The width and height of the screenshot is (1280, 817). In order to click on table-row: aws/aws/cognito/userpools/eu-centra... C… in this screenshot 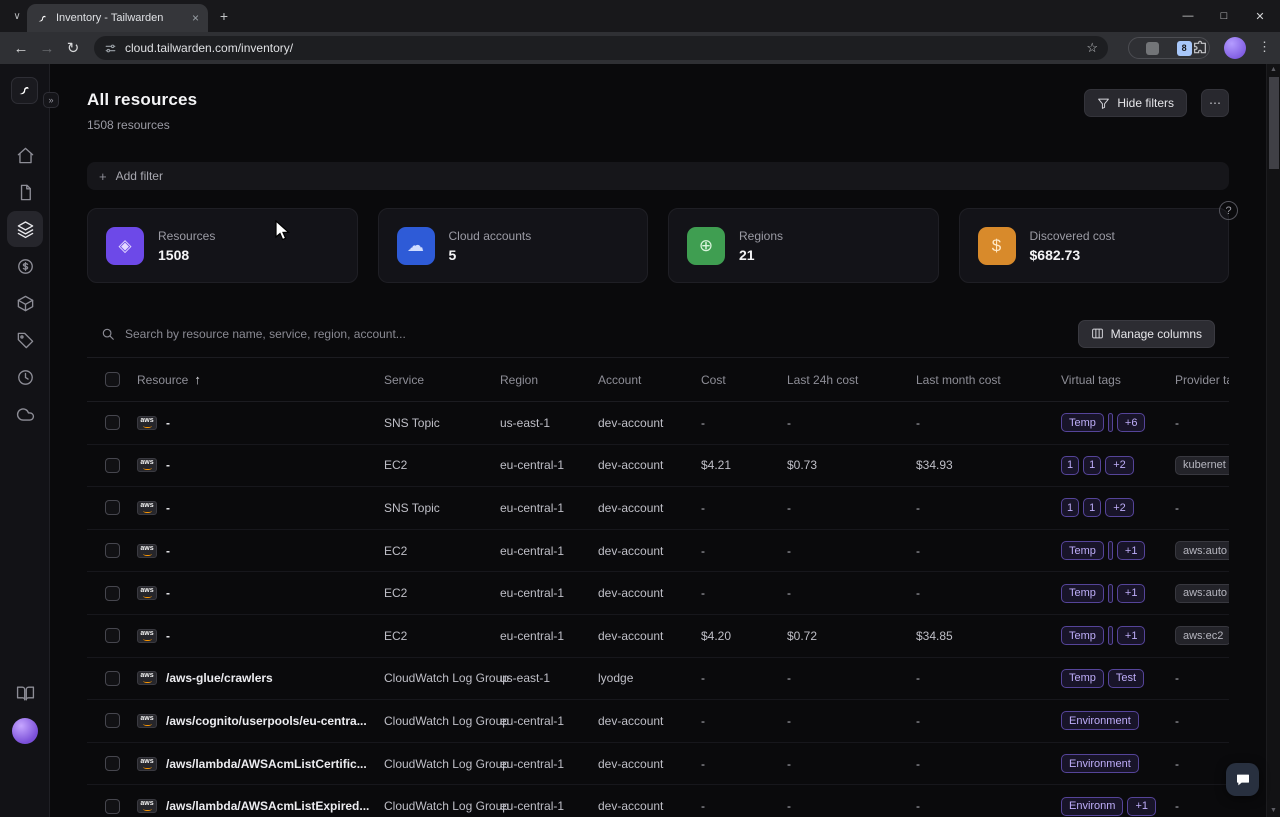, I will do `click(658, 721)`.